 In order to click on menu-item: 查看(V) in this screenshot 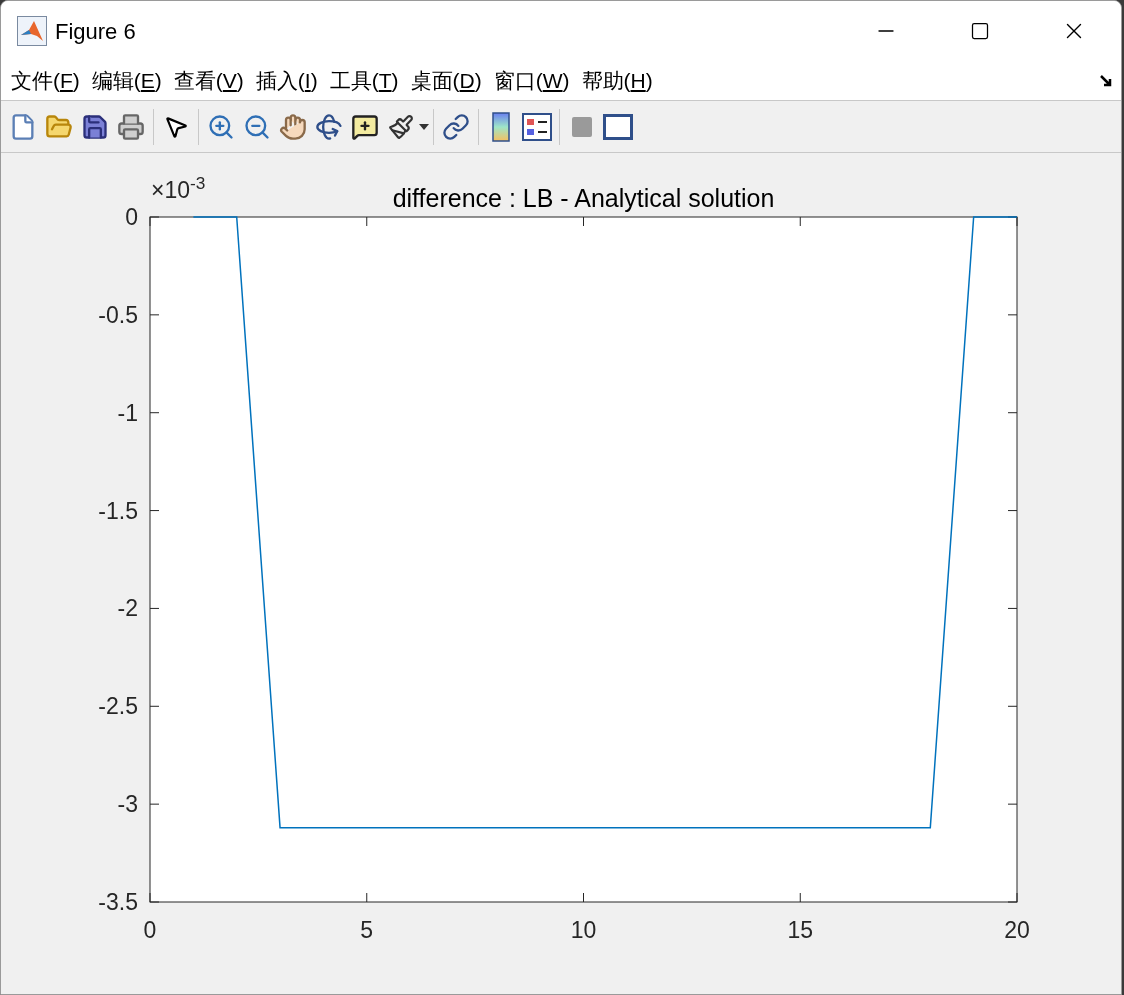, I will do `click(208, 80)`.